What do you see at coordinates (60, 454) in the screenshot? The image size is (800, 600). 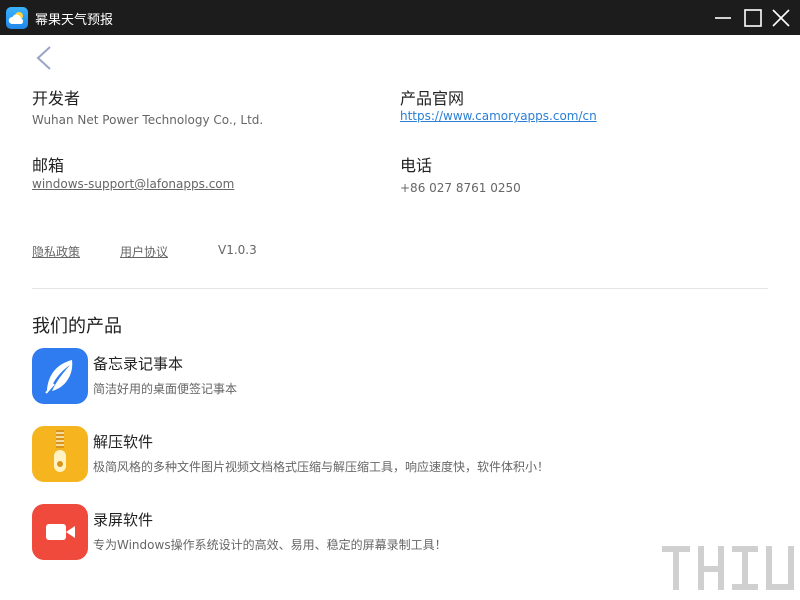 I see `zipper-icon` at bounding box center [60, 454].